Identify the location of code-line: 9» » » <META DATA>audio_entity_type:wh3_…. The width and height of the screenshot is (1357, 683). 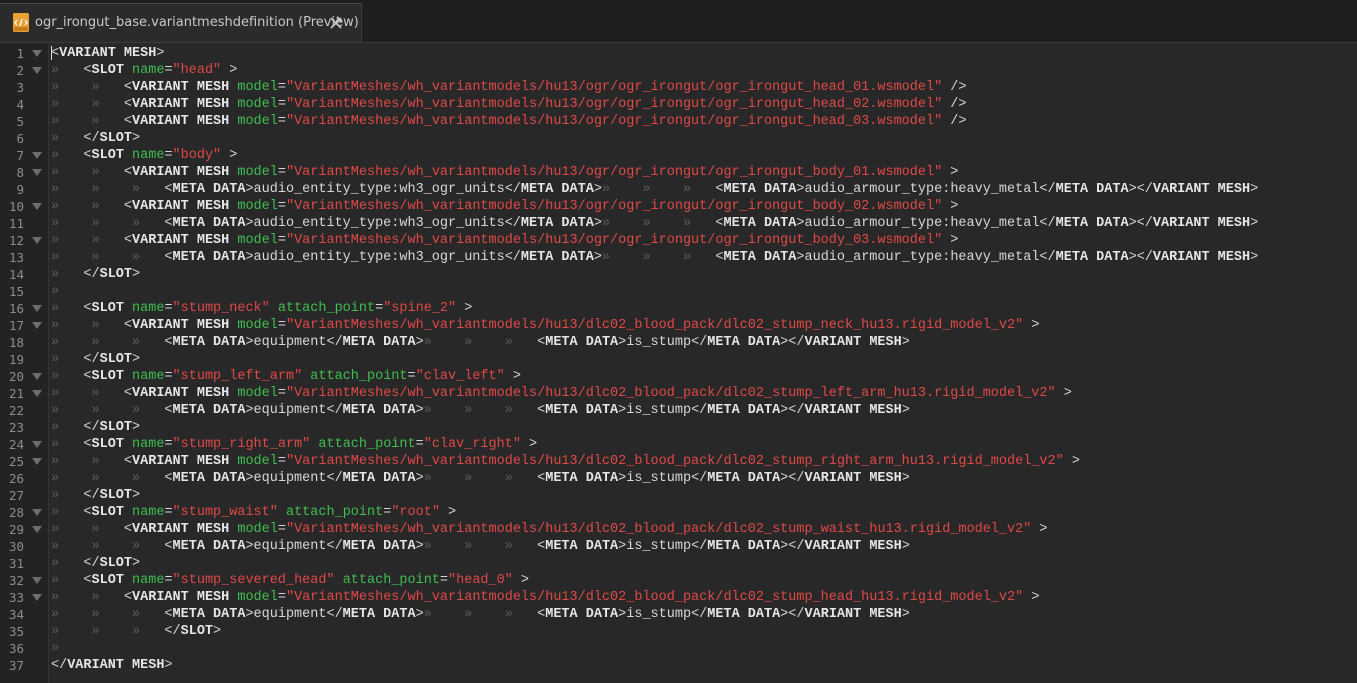
(678, 189).